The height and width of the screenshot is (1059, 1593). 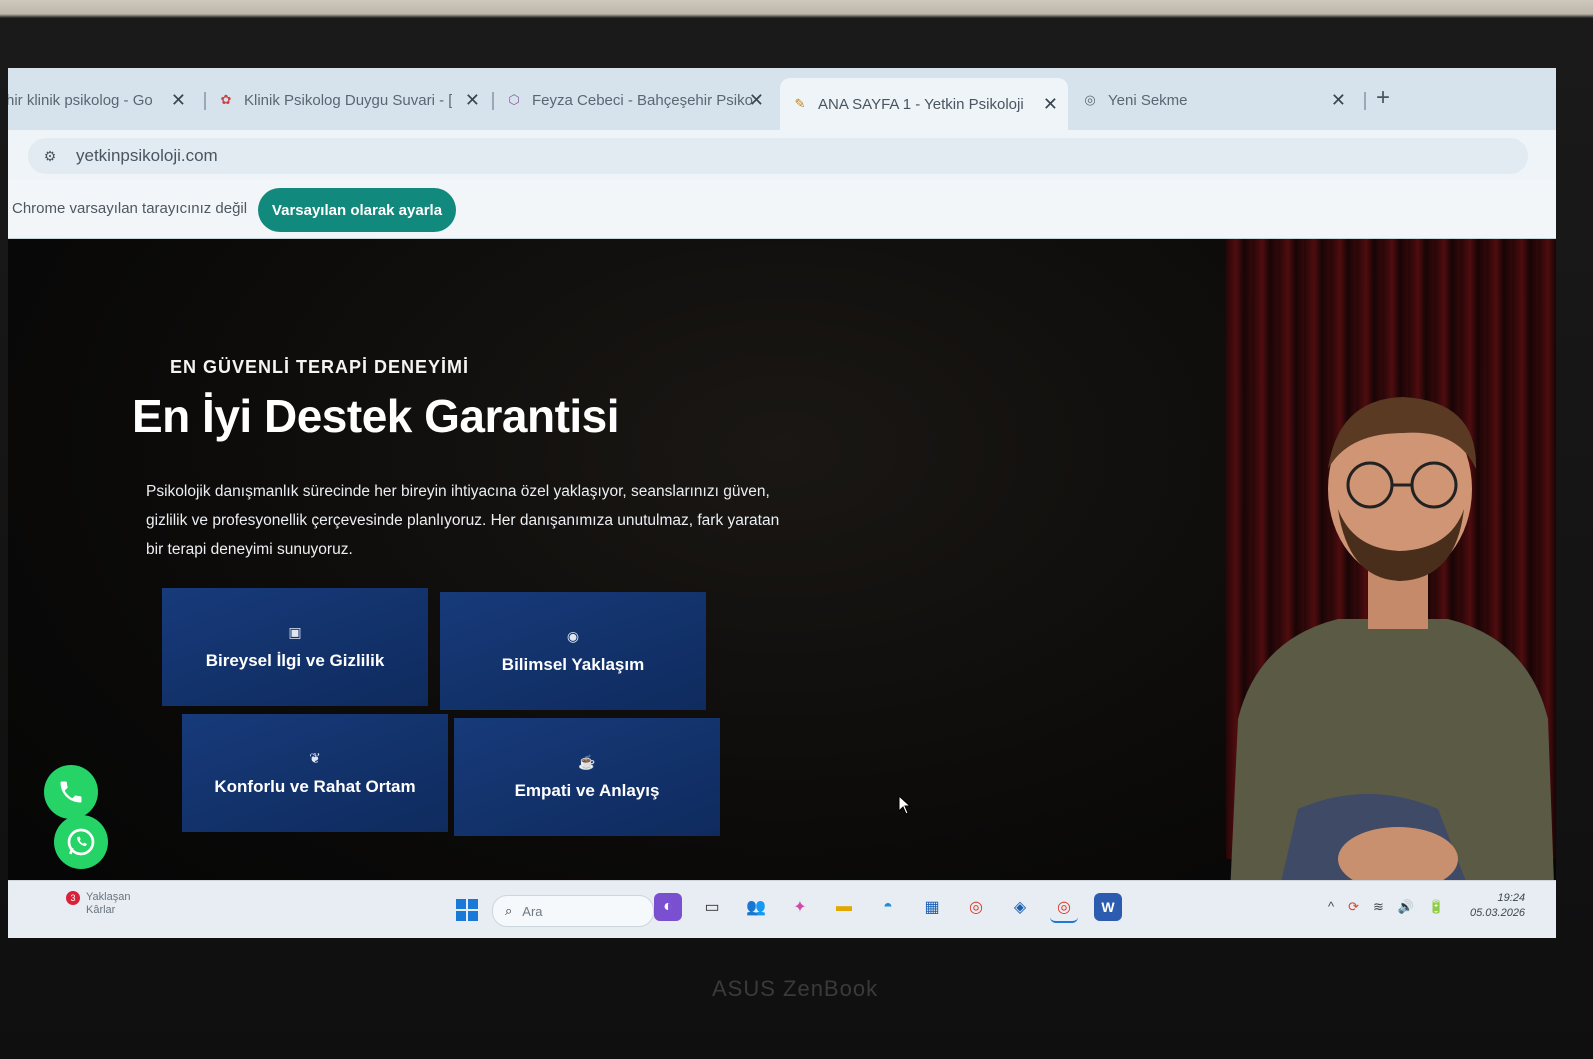 What do you see at coordinates (50, 156) in the screenshot?
I see `site-info-icon: ⚙` at bounding box center [50, 156].